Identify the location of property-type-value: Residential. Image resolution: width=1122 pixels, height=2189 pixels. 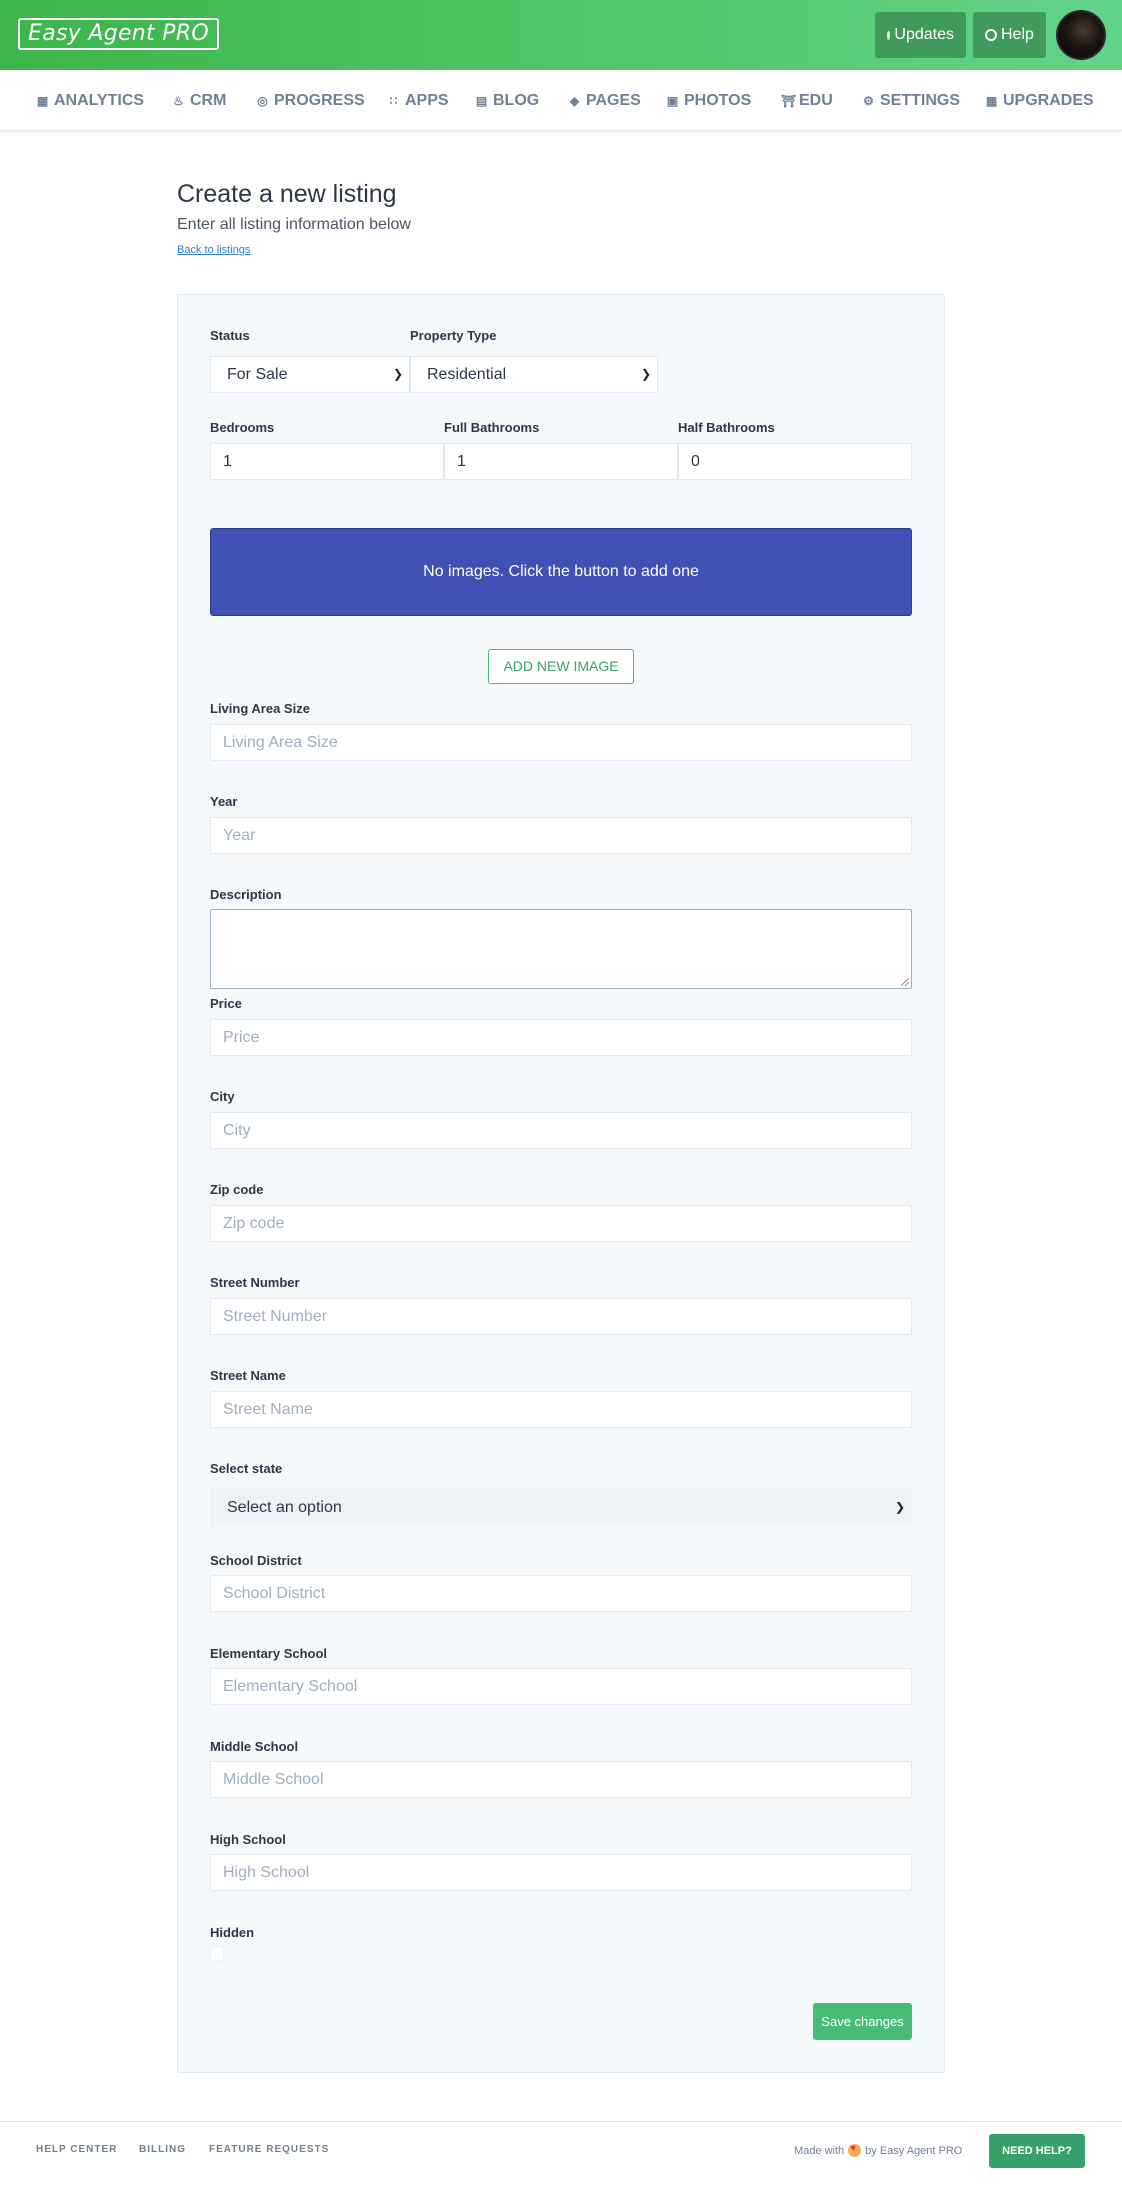
(467, 374).